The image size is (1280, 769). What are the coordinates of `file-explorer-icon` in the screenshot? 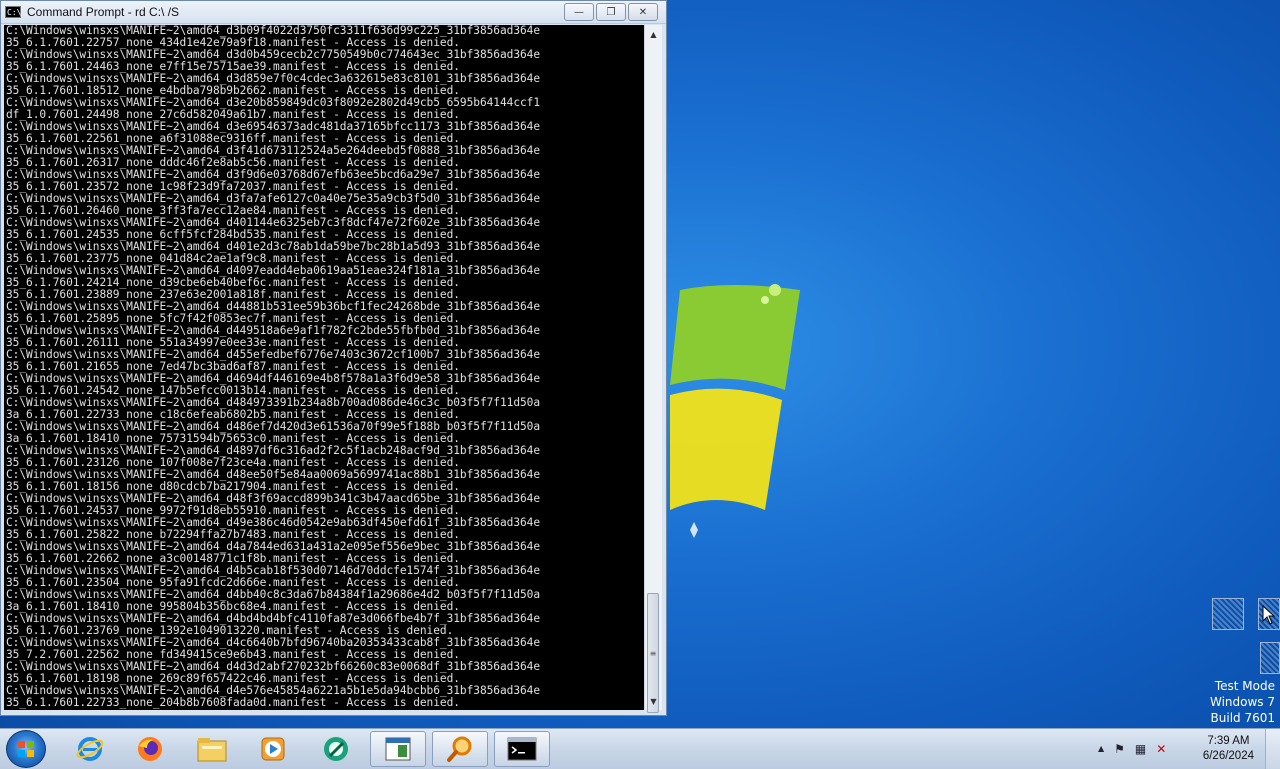 It's located at (212, 750).